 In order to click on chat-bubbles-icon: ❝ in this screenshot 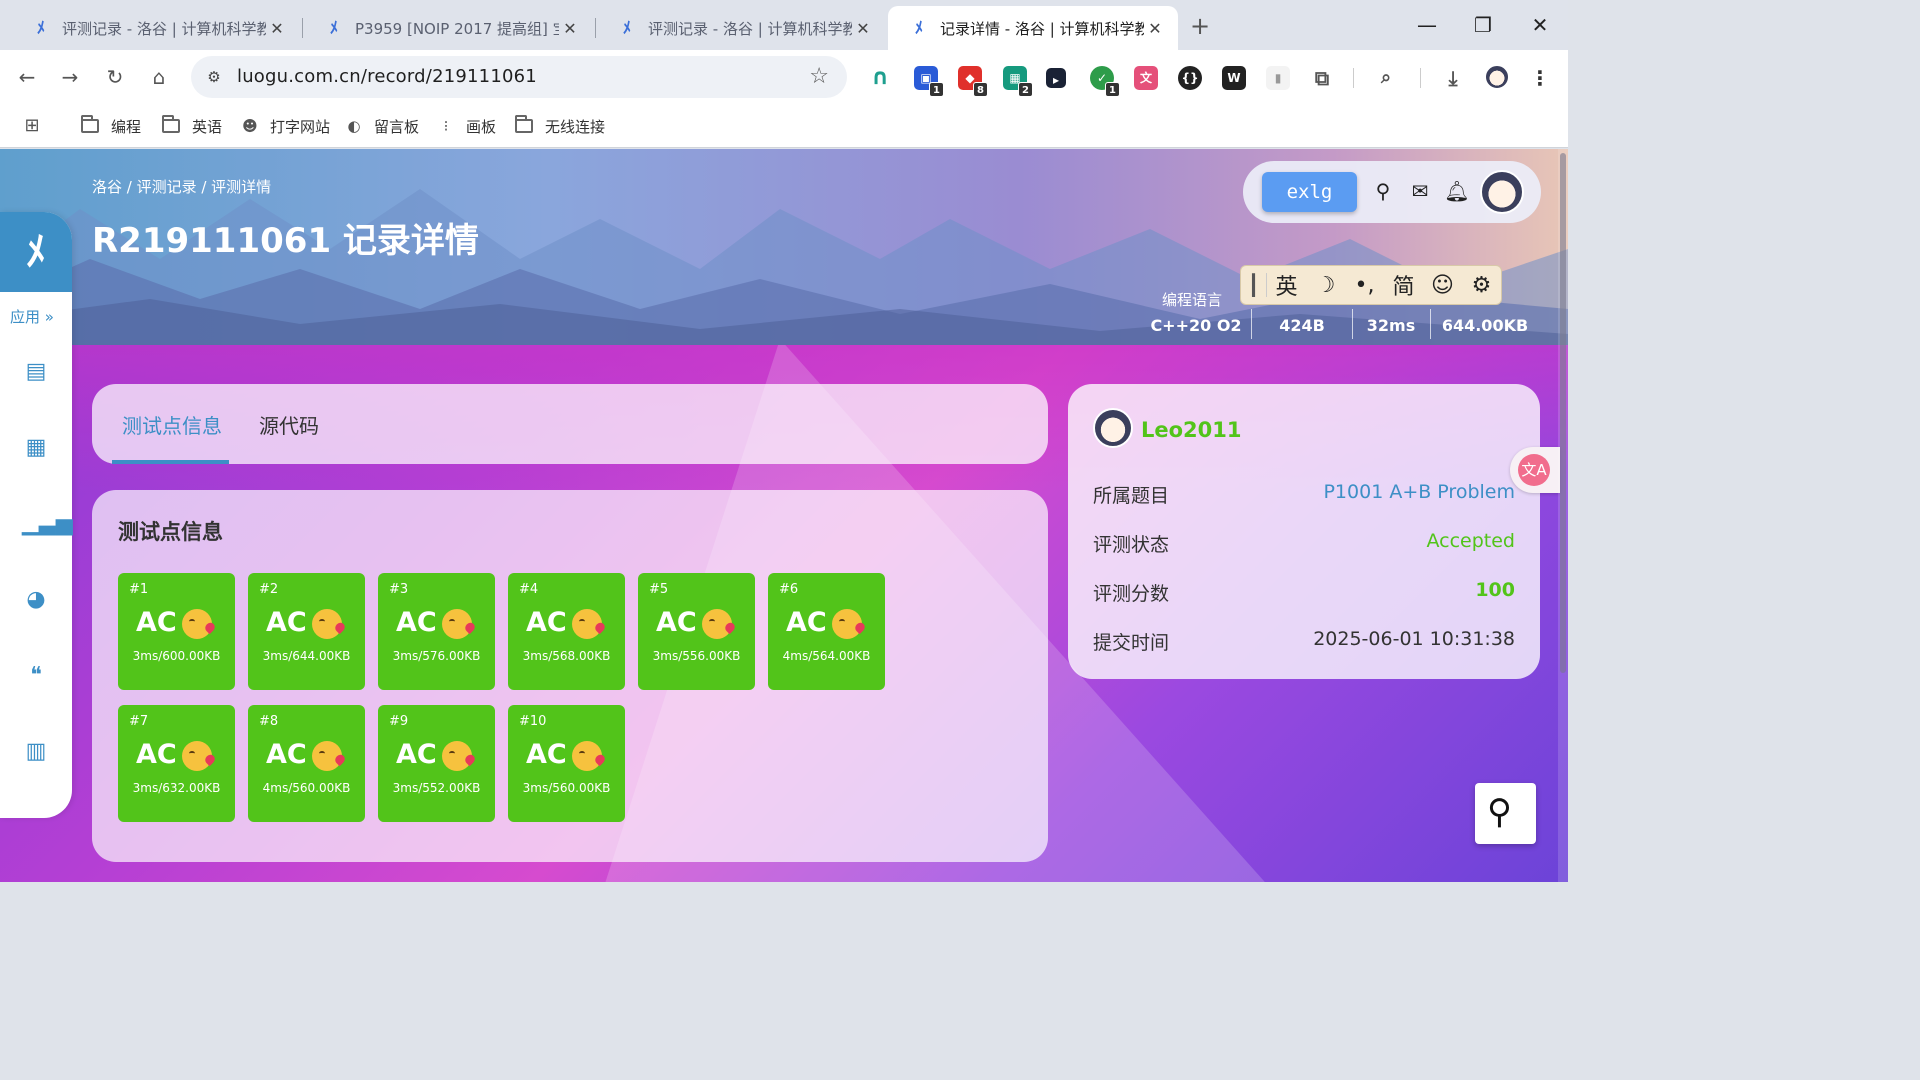, I will do `click(36, 676)`.